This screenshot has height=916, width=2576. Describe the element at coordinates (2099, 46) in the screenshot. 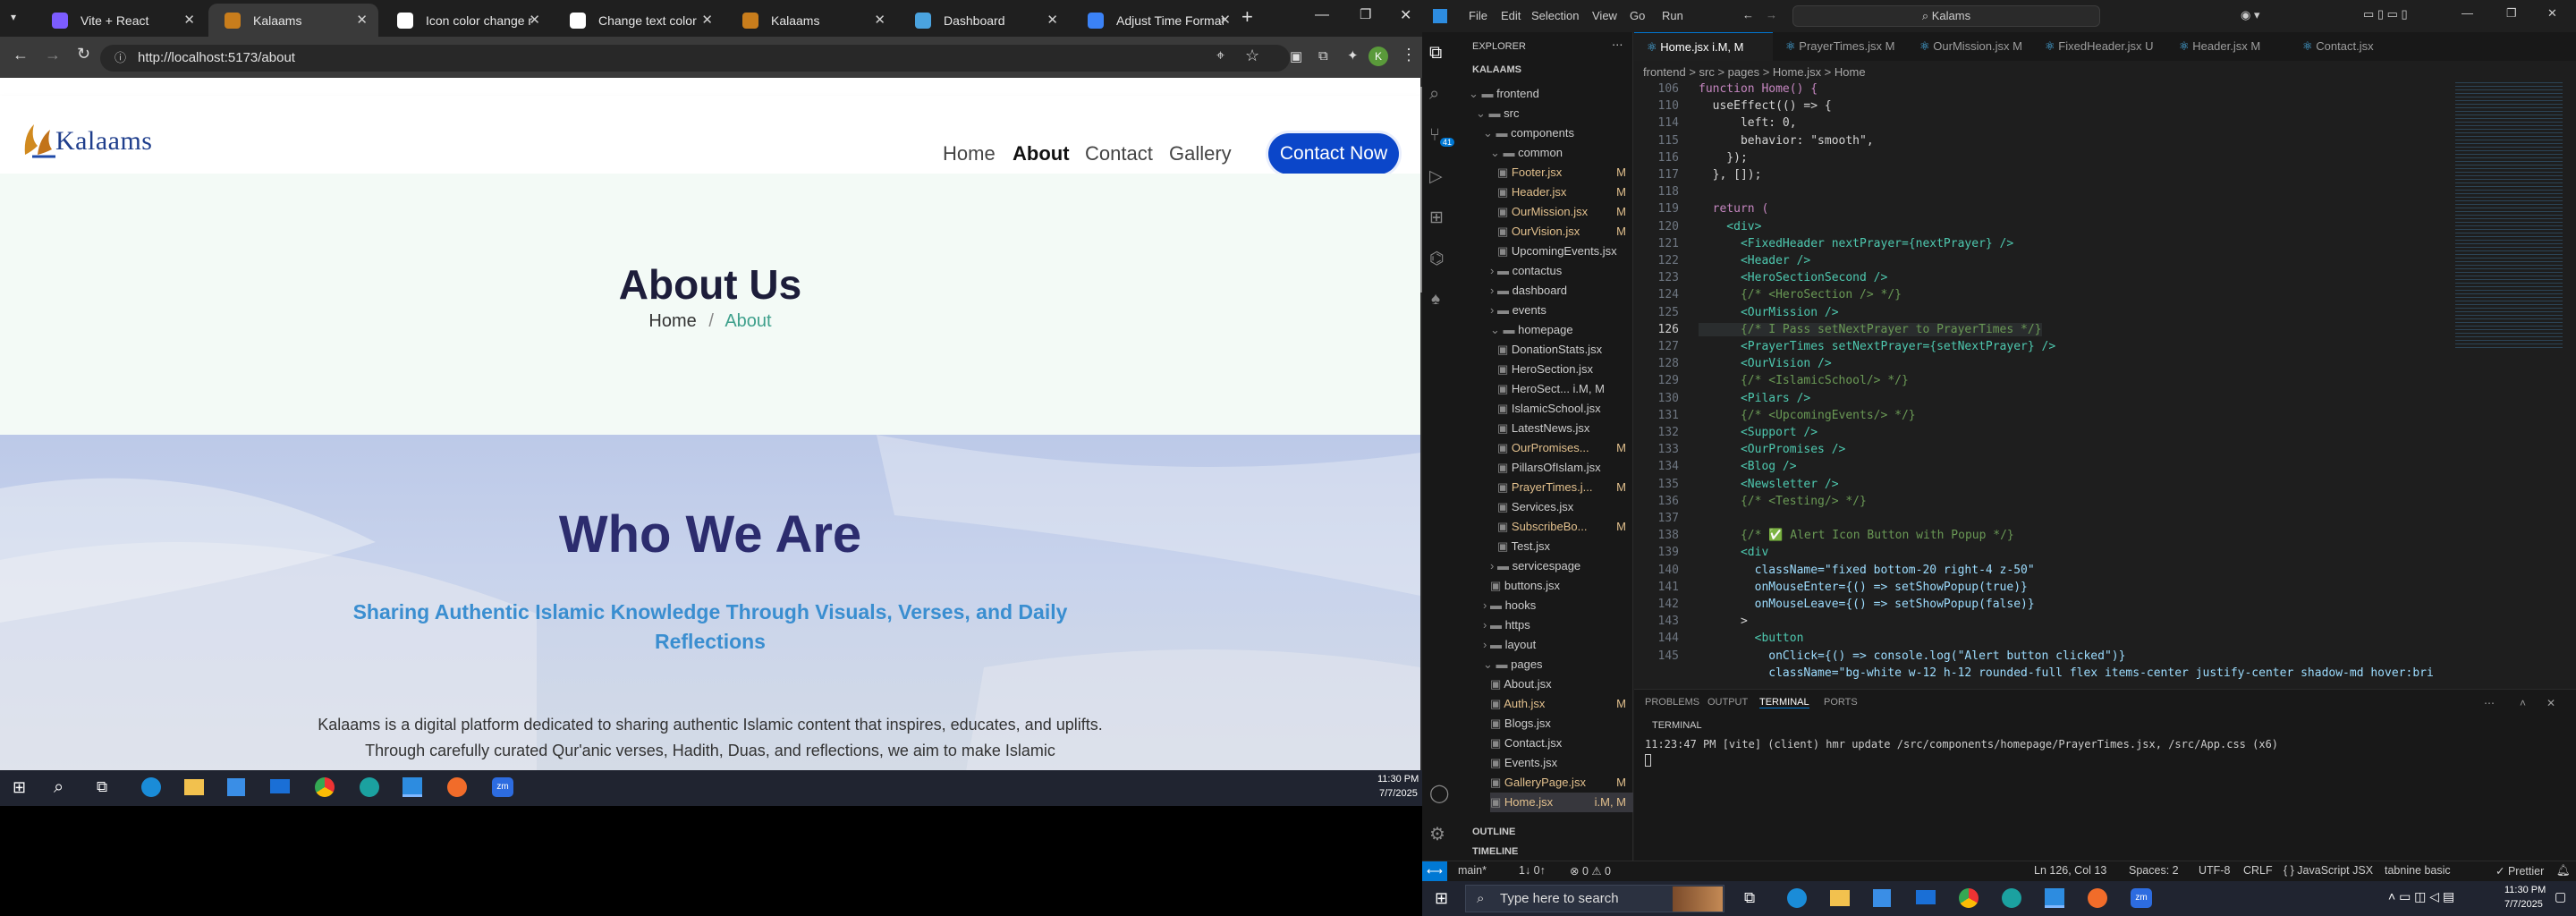

I see `editor-tab: ⚛ FixedHeader.jsx U` at that location.